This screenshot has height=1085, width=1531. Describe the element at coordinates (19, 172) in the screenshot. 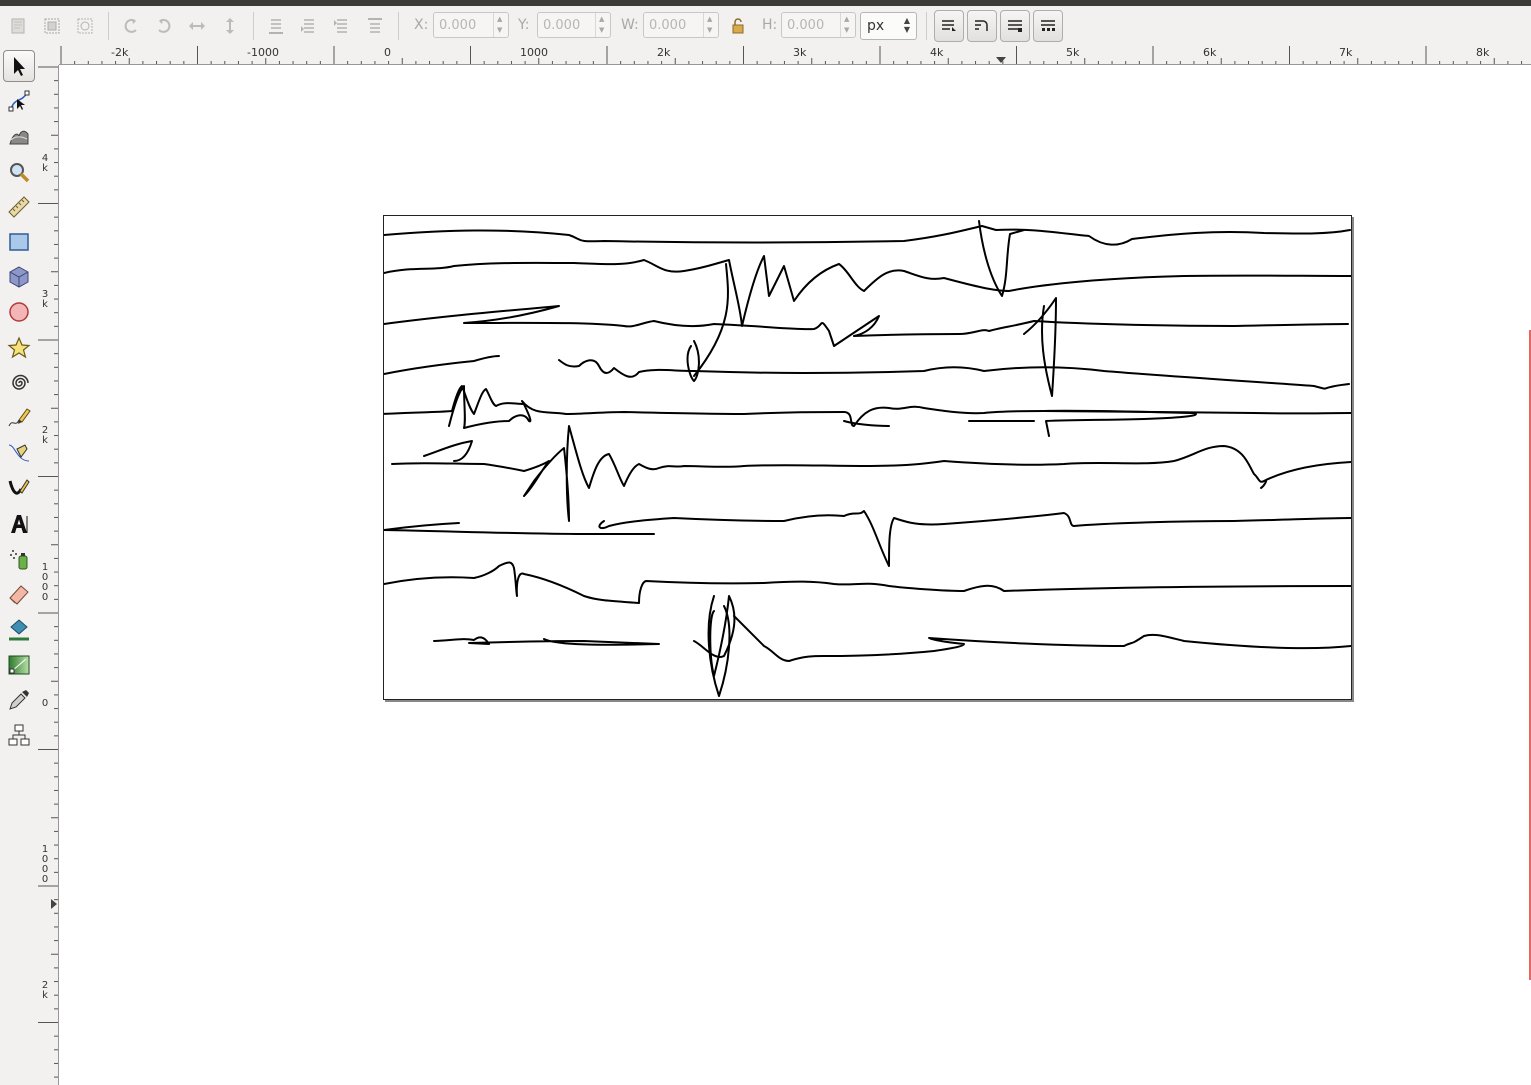

I see `zoom-tool` at that location.